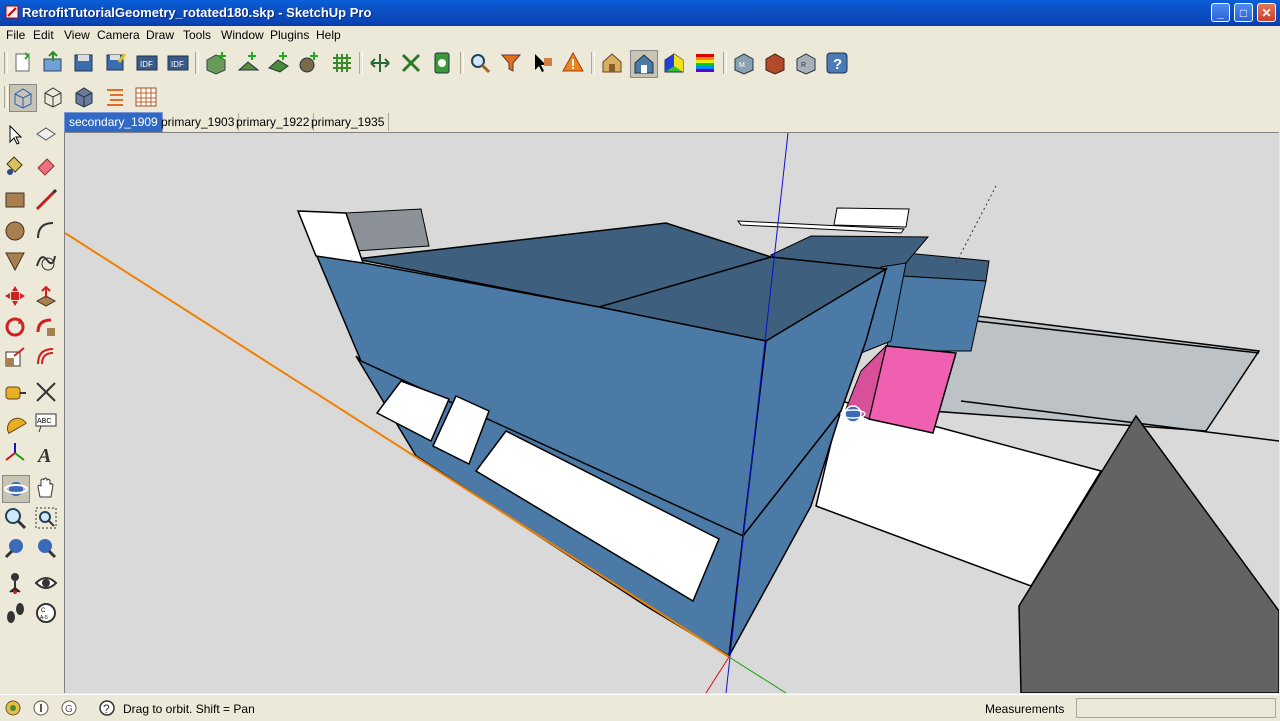 The width and height of the screenshot is (1280, 721). Describe the element at coordinates (15, 135) in the screenshot. I see `select-icon` at that location.